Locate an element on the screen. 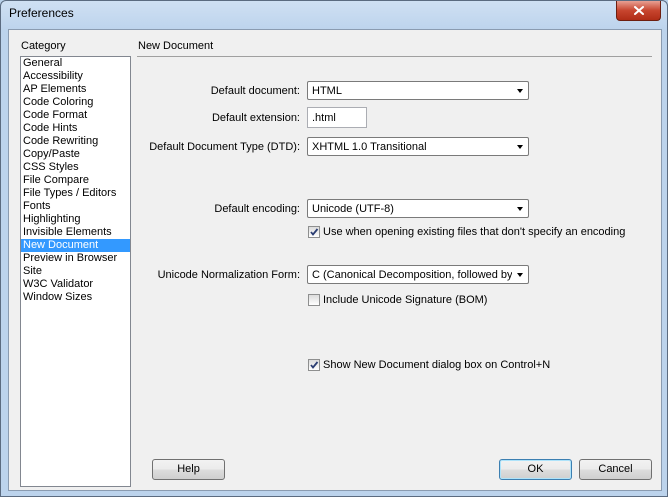 Image resolution: width=668 pixels, height=497 pixels. cancel-button: Cancel is located at coordinates (615, 469).